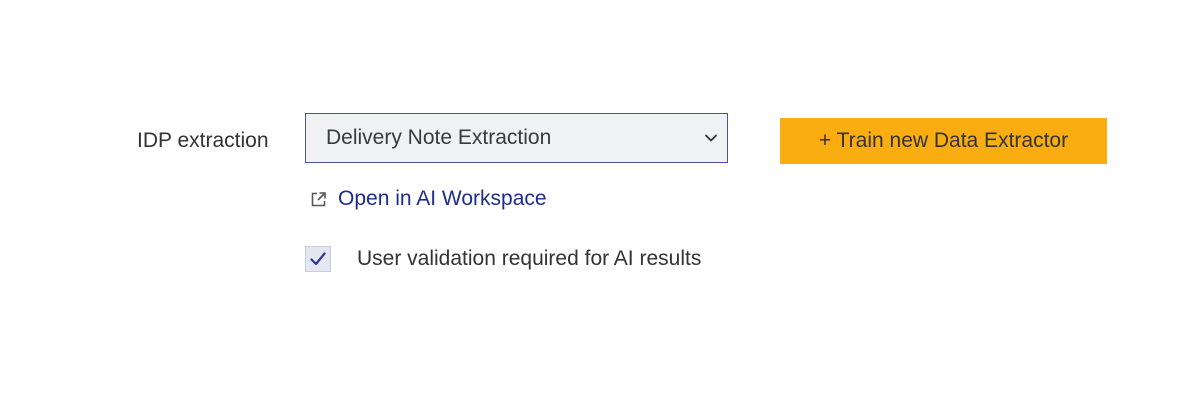 This screenshot has width=1200, height=400. What do you see at coordinates (203, 140) in the screenshot?
I see `idp-extraction-label: IDP extraction` at bounding box center [203, 140].